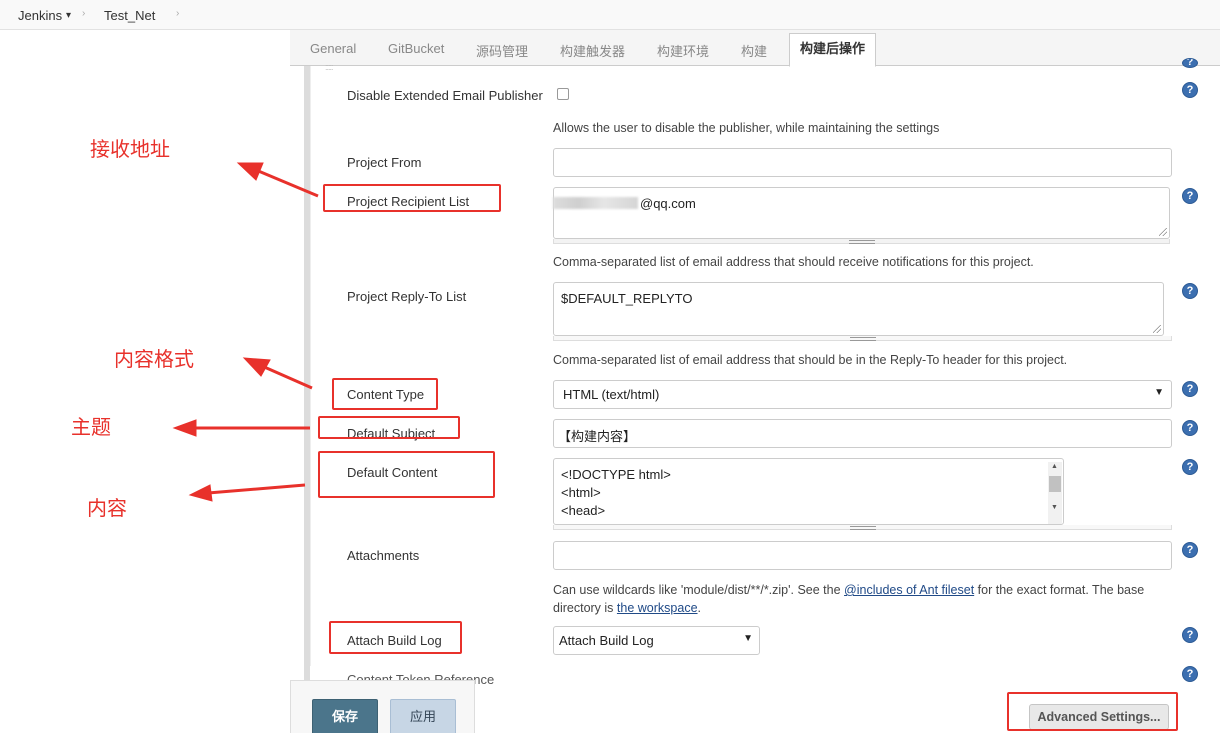 The image size is (1220, 733). Describe the element at coordinates (130, 150) in the screenshot. I see `annotation-recipient: 接收地址` at that location.